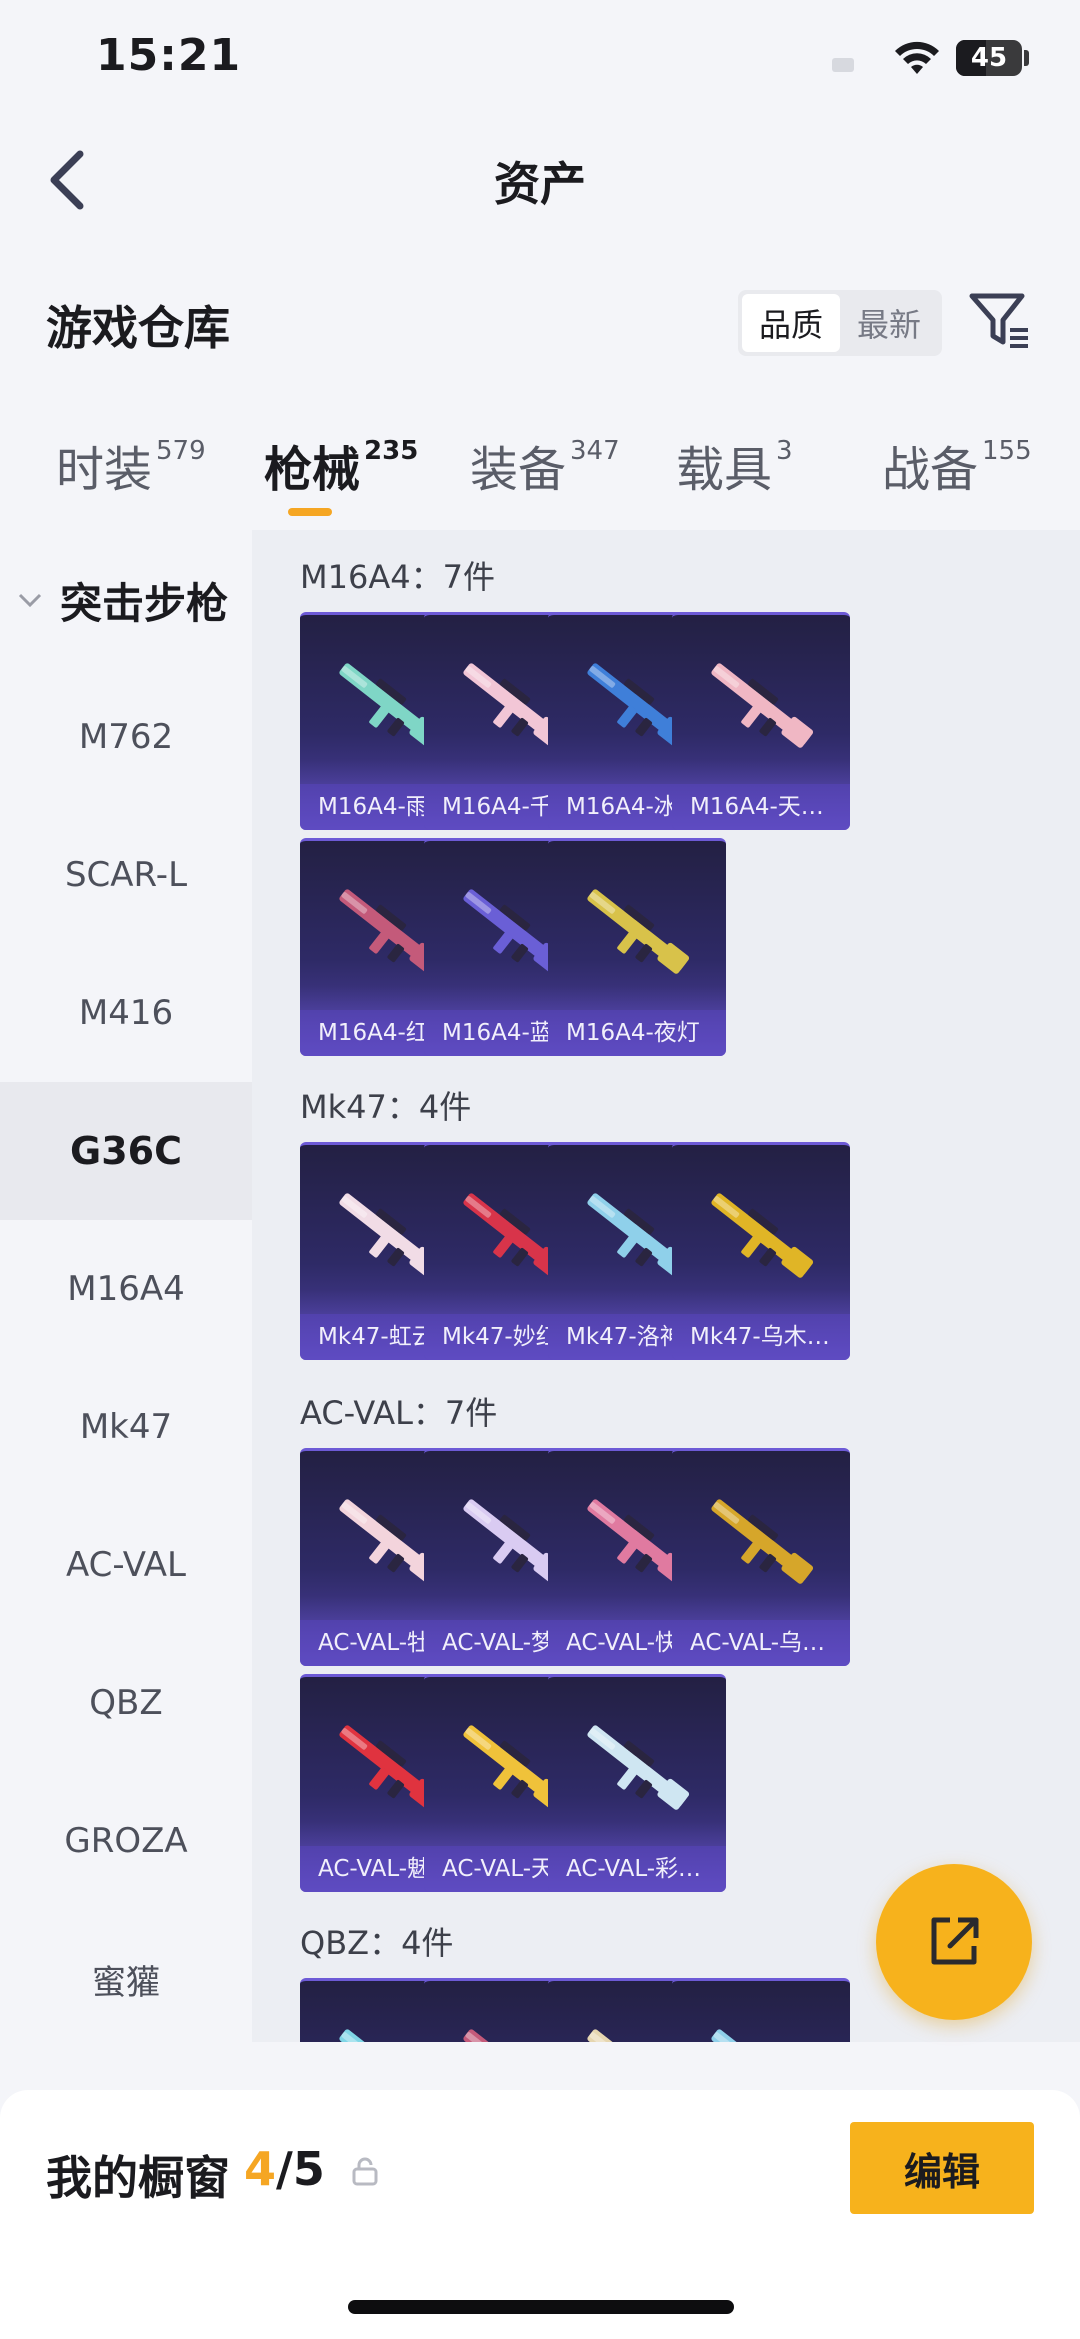 This screenshot has width=1080, height=2339. Describe the element at coordinates (144, 603) in the screenshot. I see `sidebar-group-label: 突击步枪` at that location.